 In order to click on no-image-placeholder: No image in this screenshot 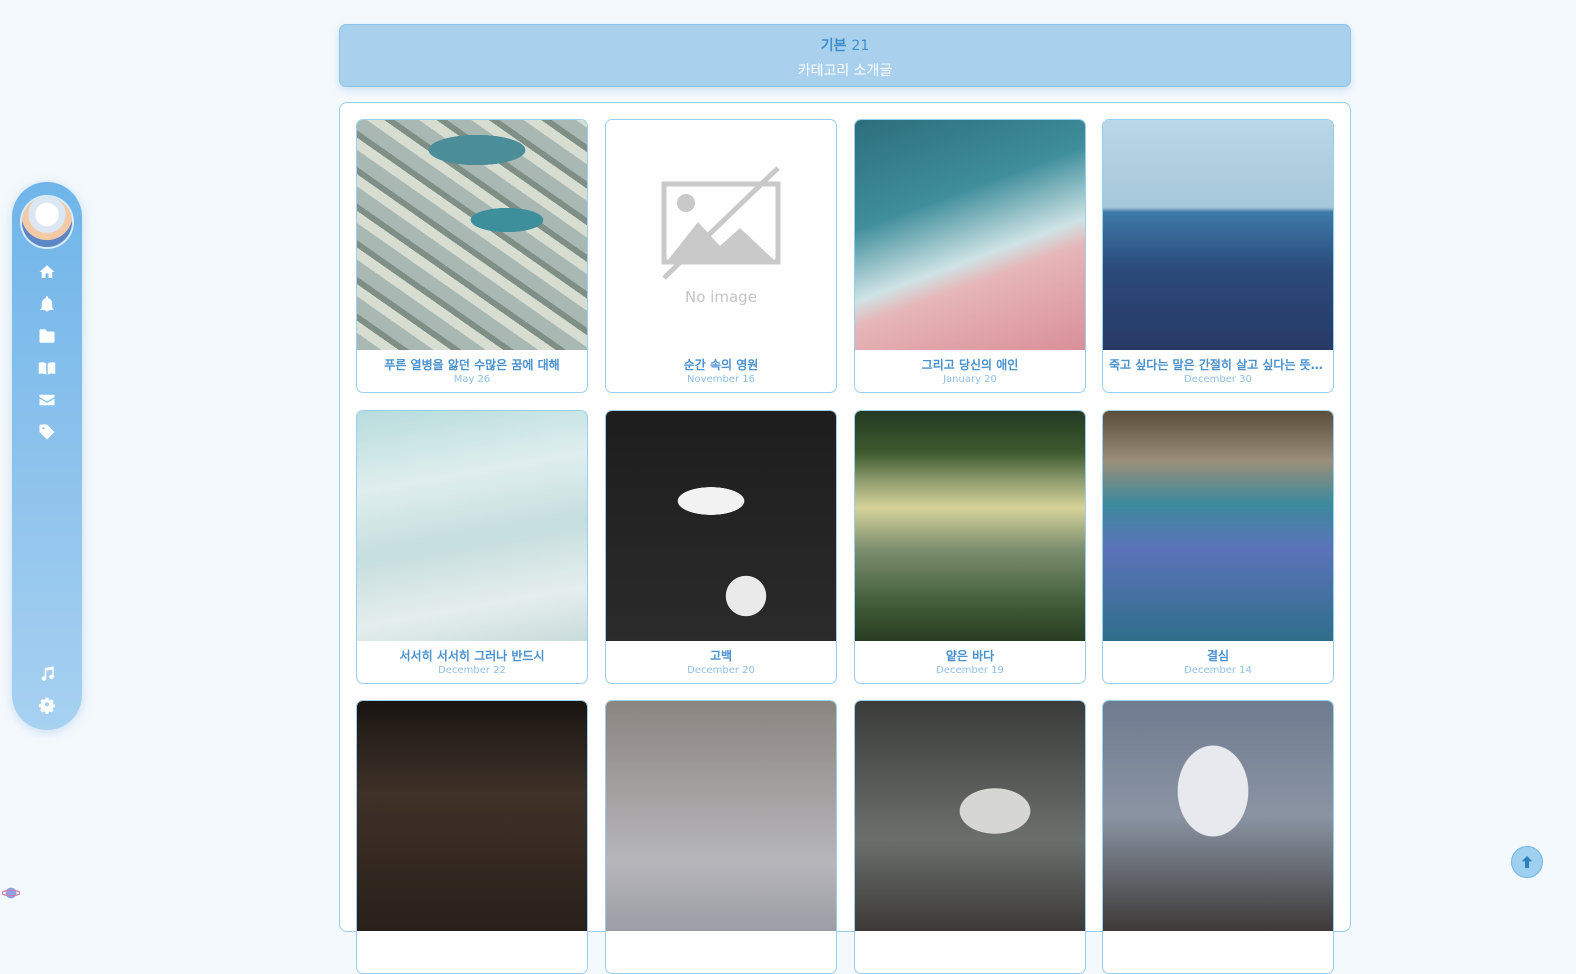, I will do `click(721, 236)`.